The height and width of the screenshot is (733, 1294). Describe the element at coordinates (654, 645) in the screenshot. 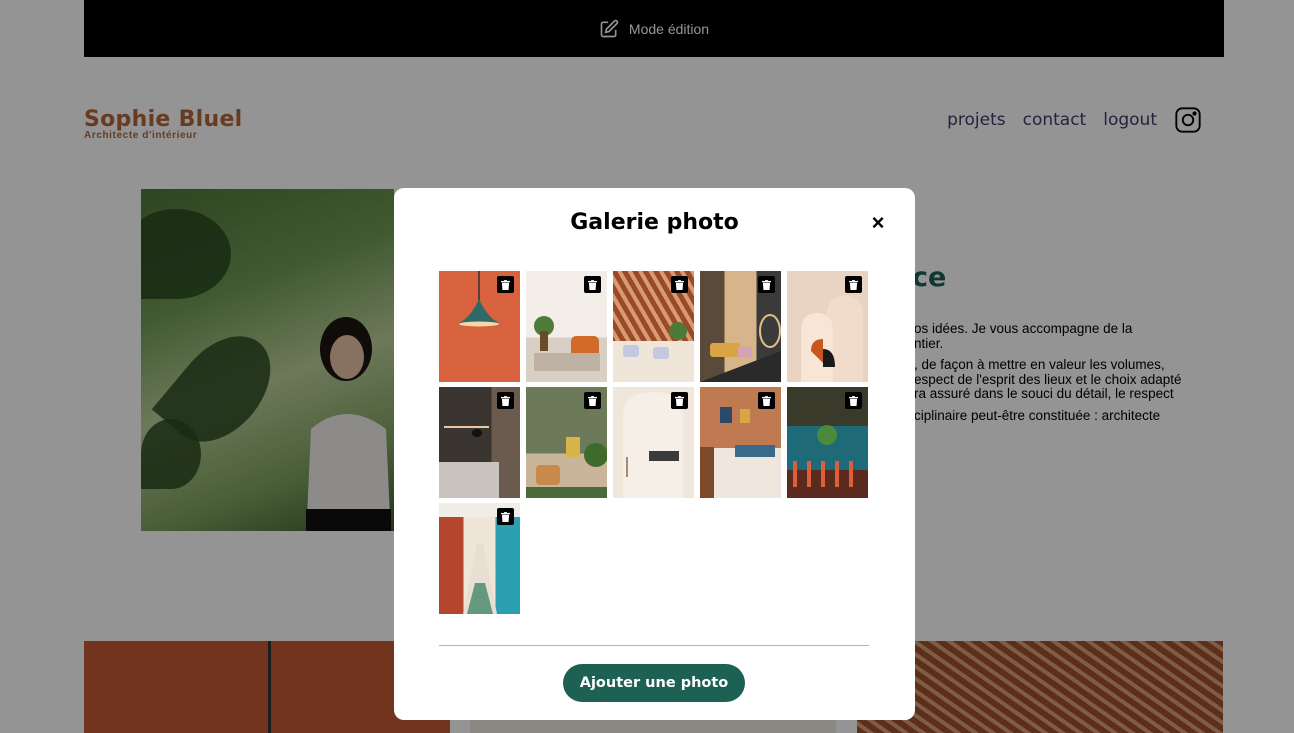

I see `modal-divider` at that location.